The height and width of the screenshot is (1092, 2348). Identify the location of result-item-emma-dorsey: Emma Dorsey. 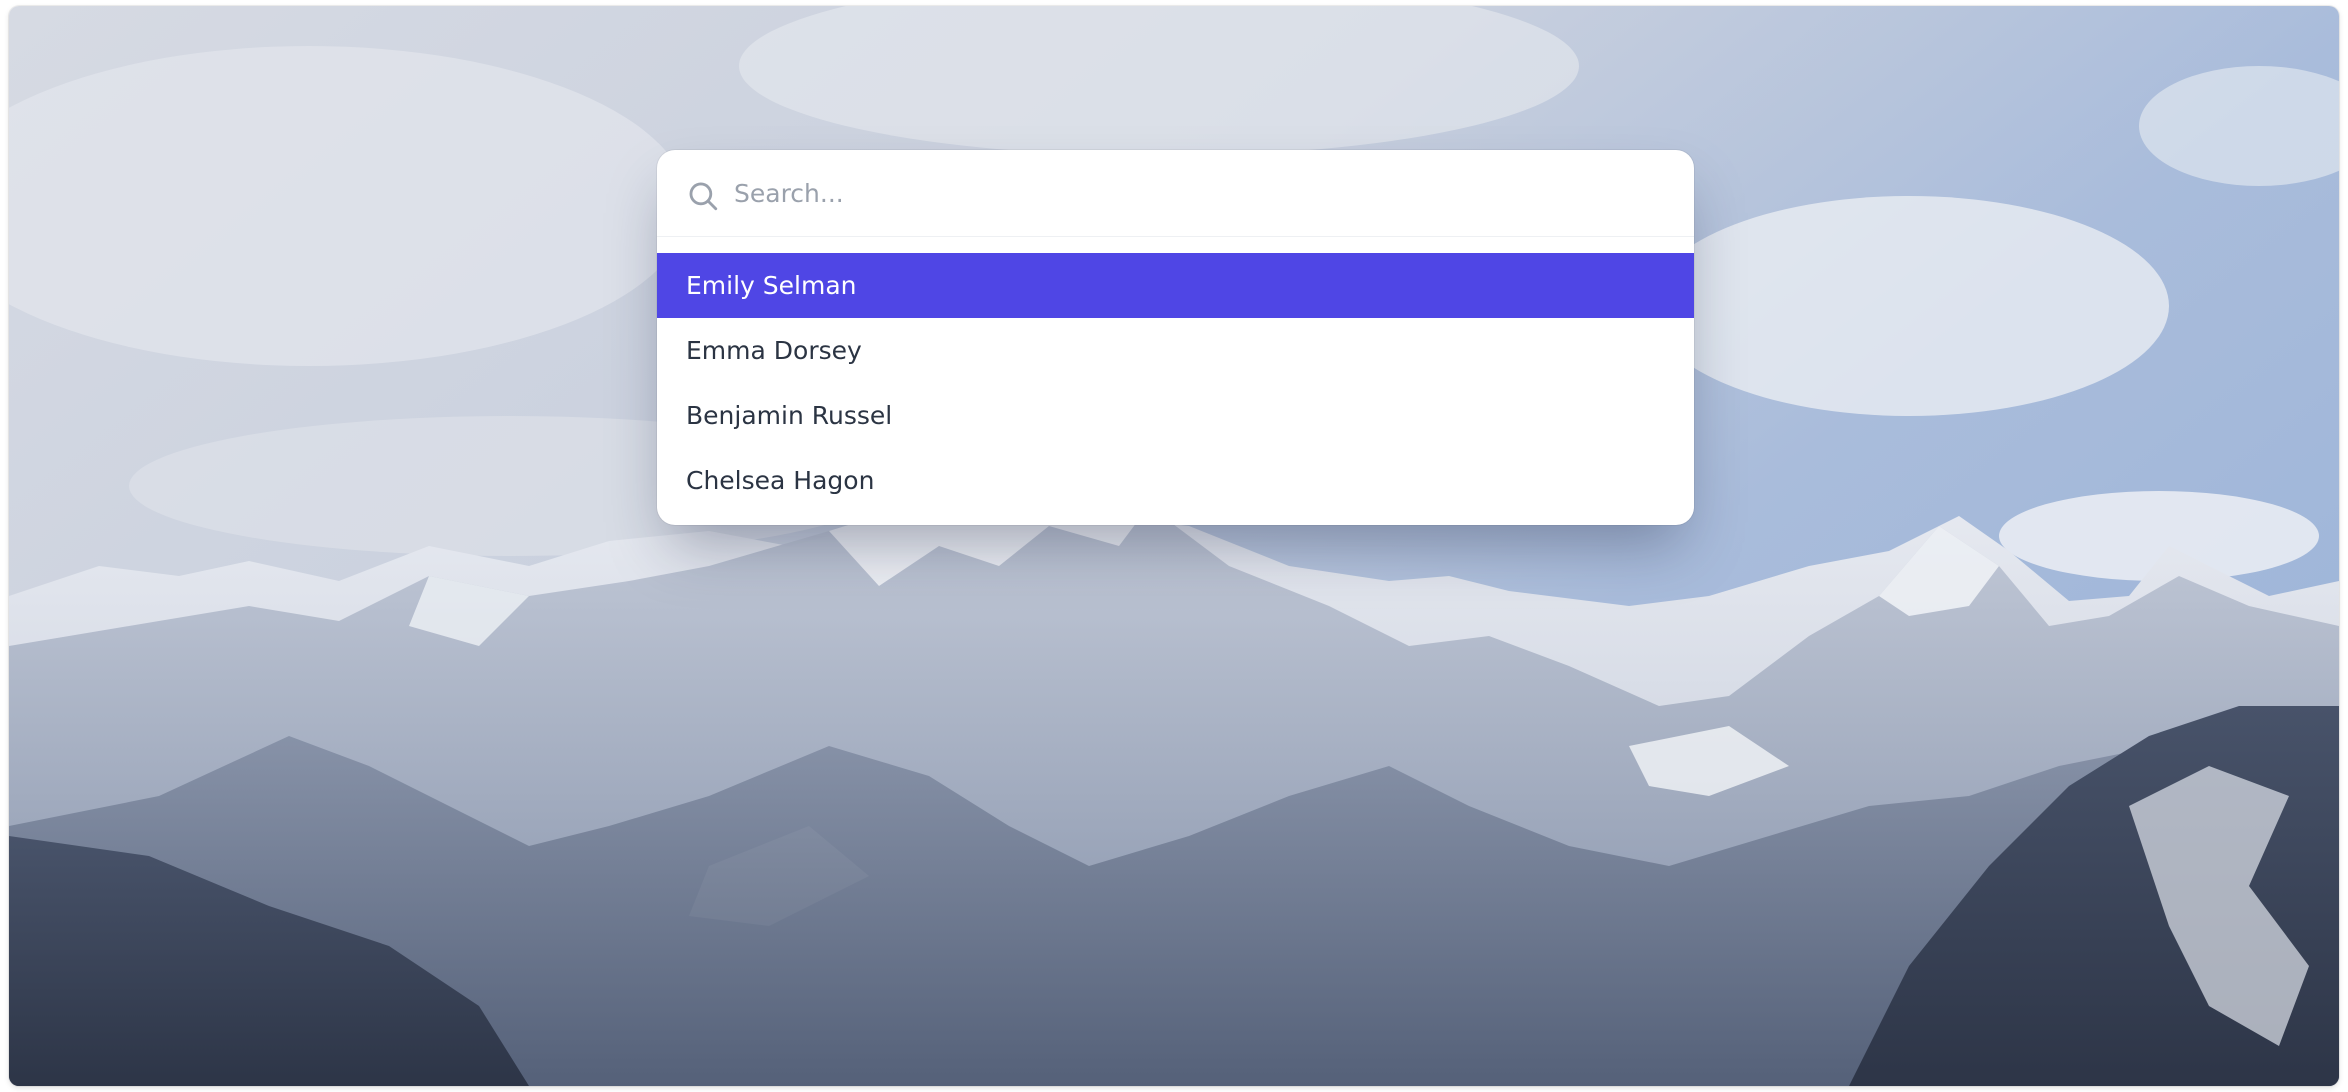
(1175, 350).